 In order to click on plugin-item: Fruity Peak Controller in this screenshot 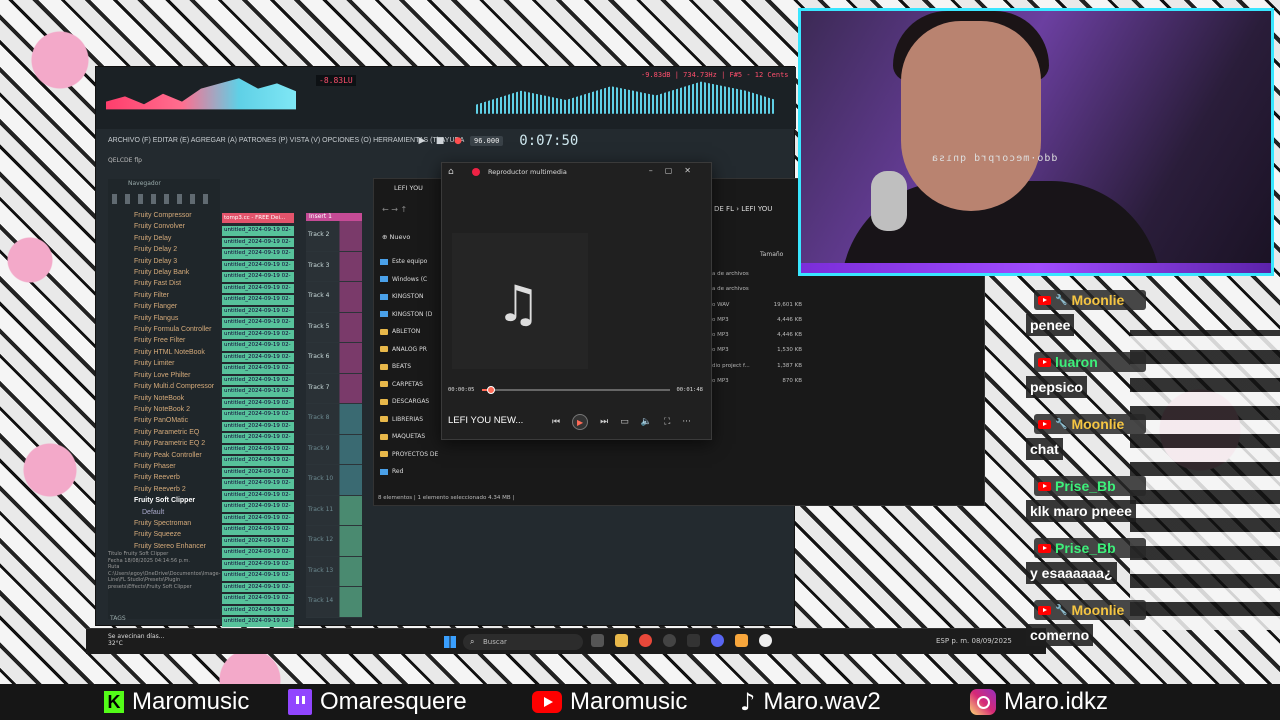, I will do `click(177, 455)`.